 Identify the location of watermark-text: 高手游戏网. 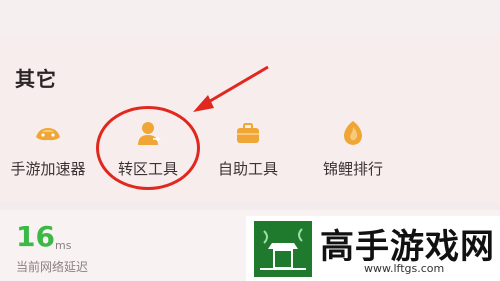
(407, 247).